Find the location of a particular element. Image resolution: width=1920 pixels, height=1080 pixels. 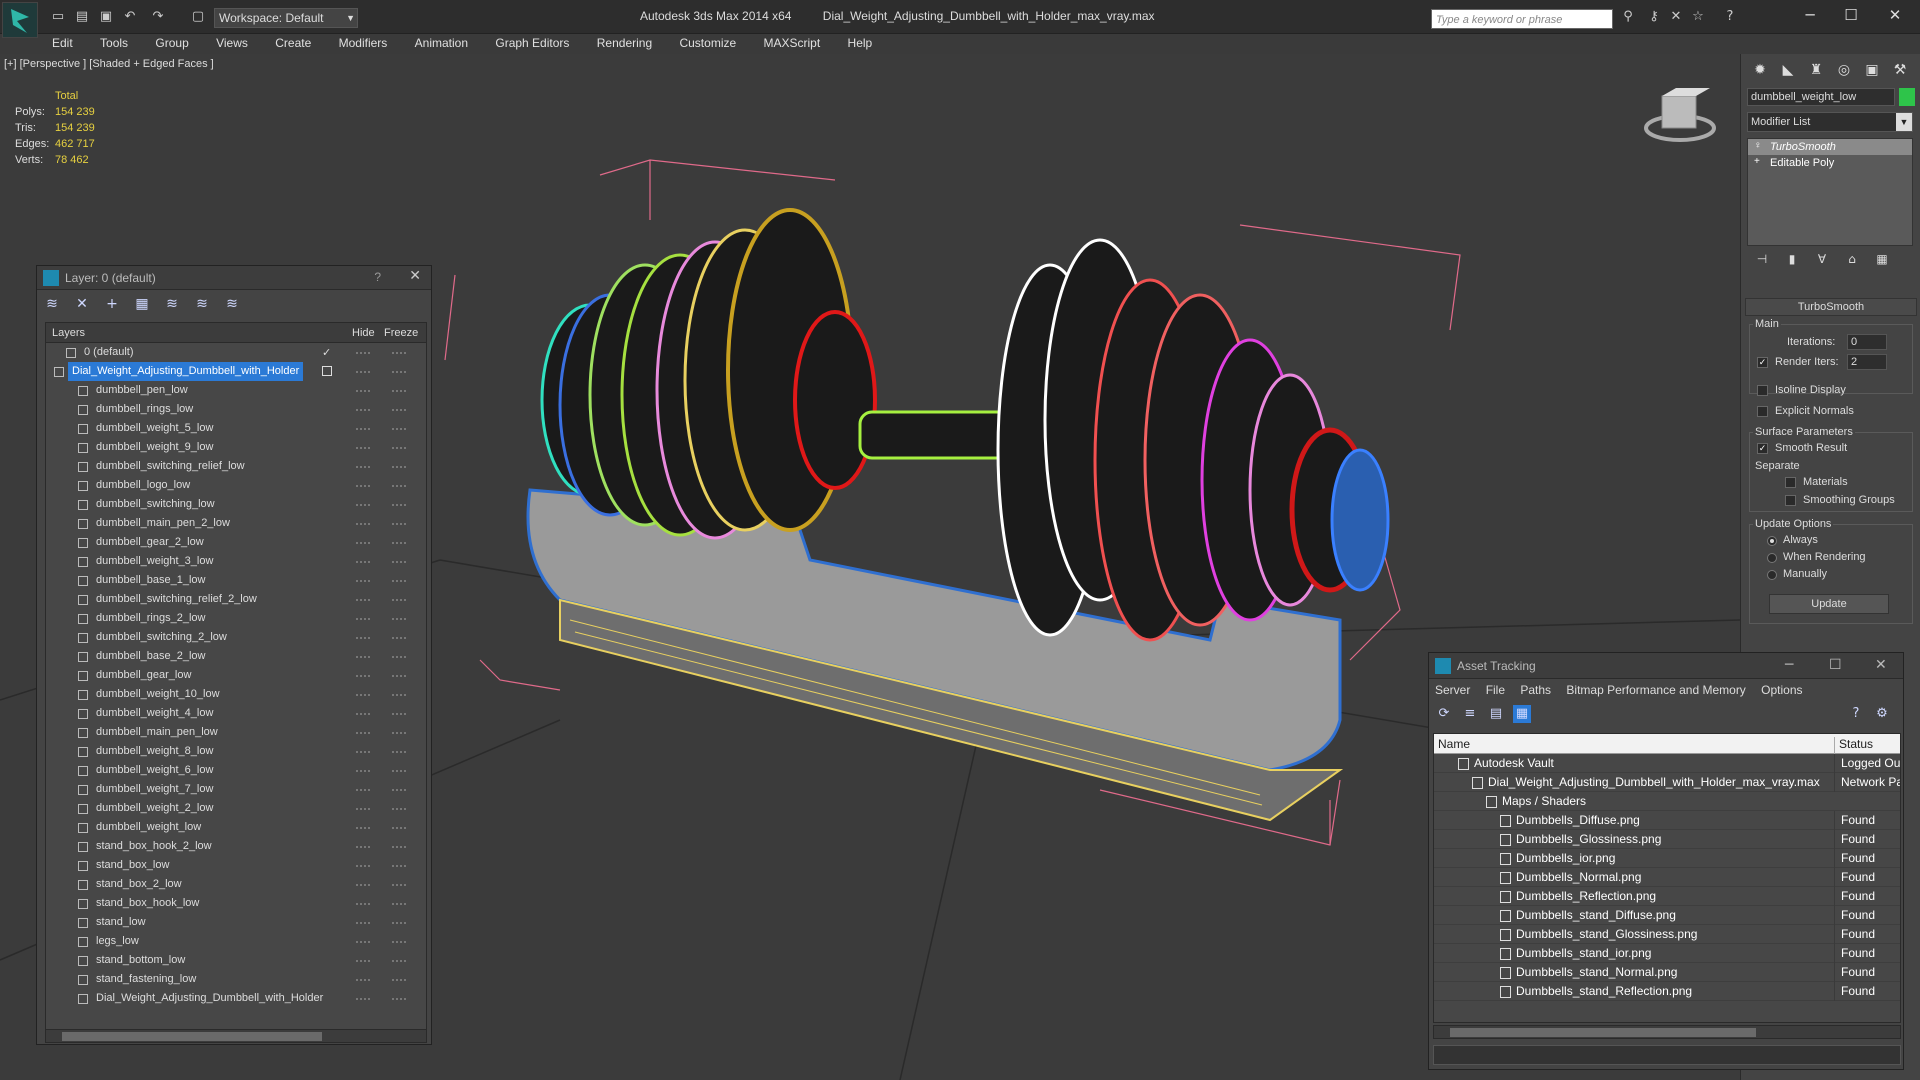

modifier-list-dropdown: Modifier List ▼ is located at coordinates (1830, 122).